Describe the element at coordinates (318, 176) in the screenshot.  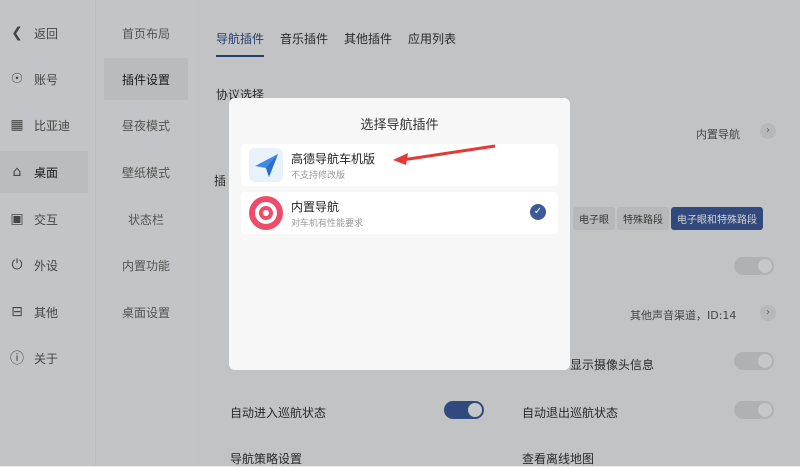
I see `option-subtitle: 不支持修改版` at that location.